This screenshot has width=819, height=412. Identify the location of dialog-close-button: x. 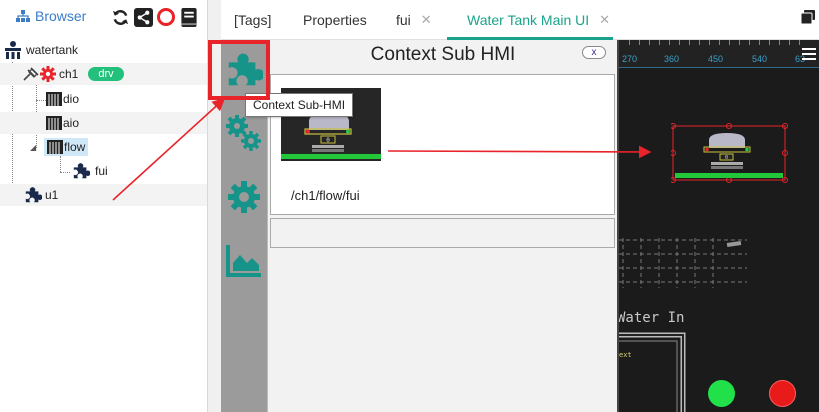
(594, 52).